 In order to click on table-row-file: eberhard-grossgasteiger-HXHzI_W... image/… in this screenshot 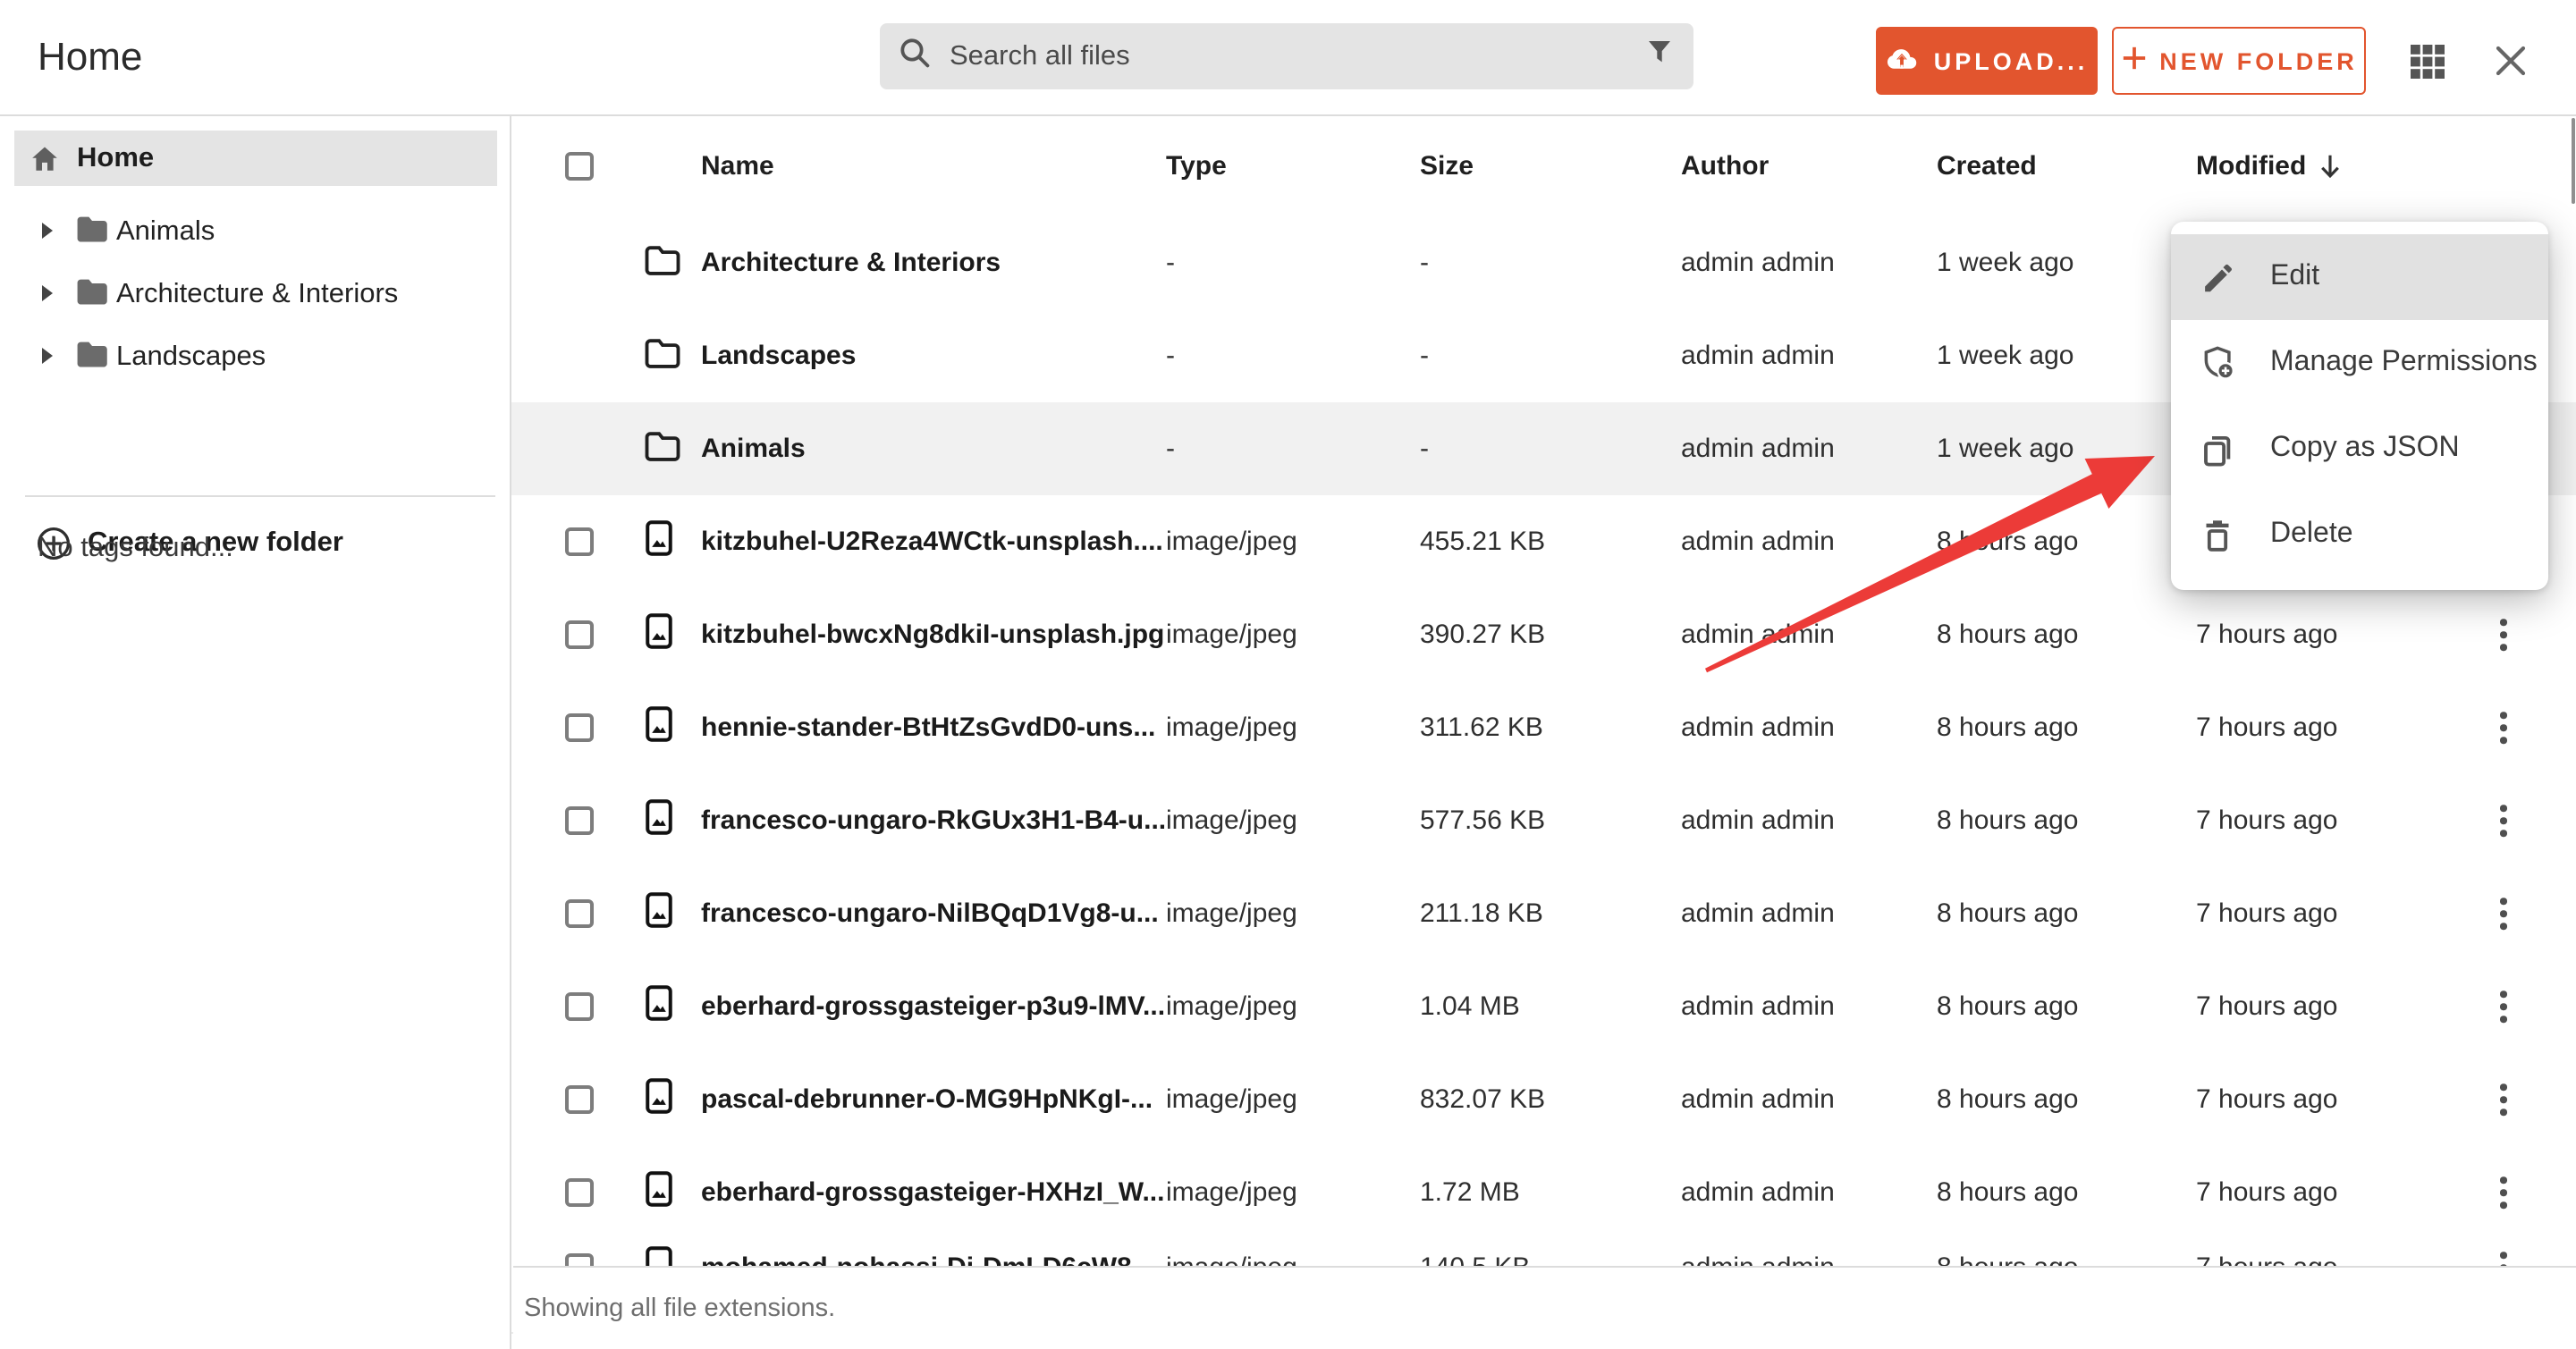, I will do `click(1543, 1193)`.